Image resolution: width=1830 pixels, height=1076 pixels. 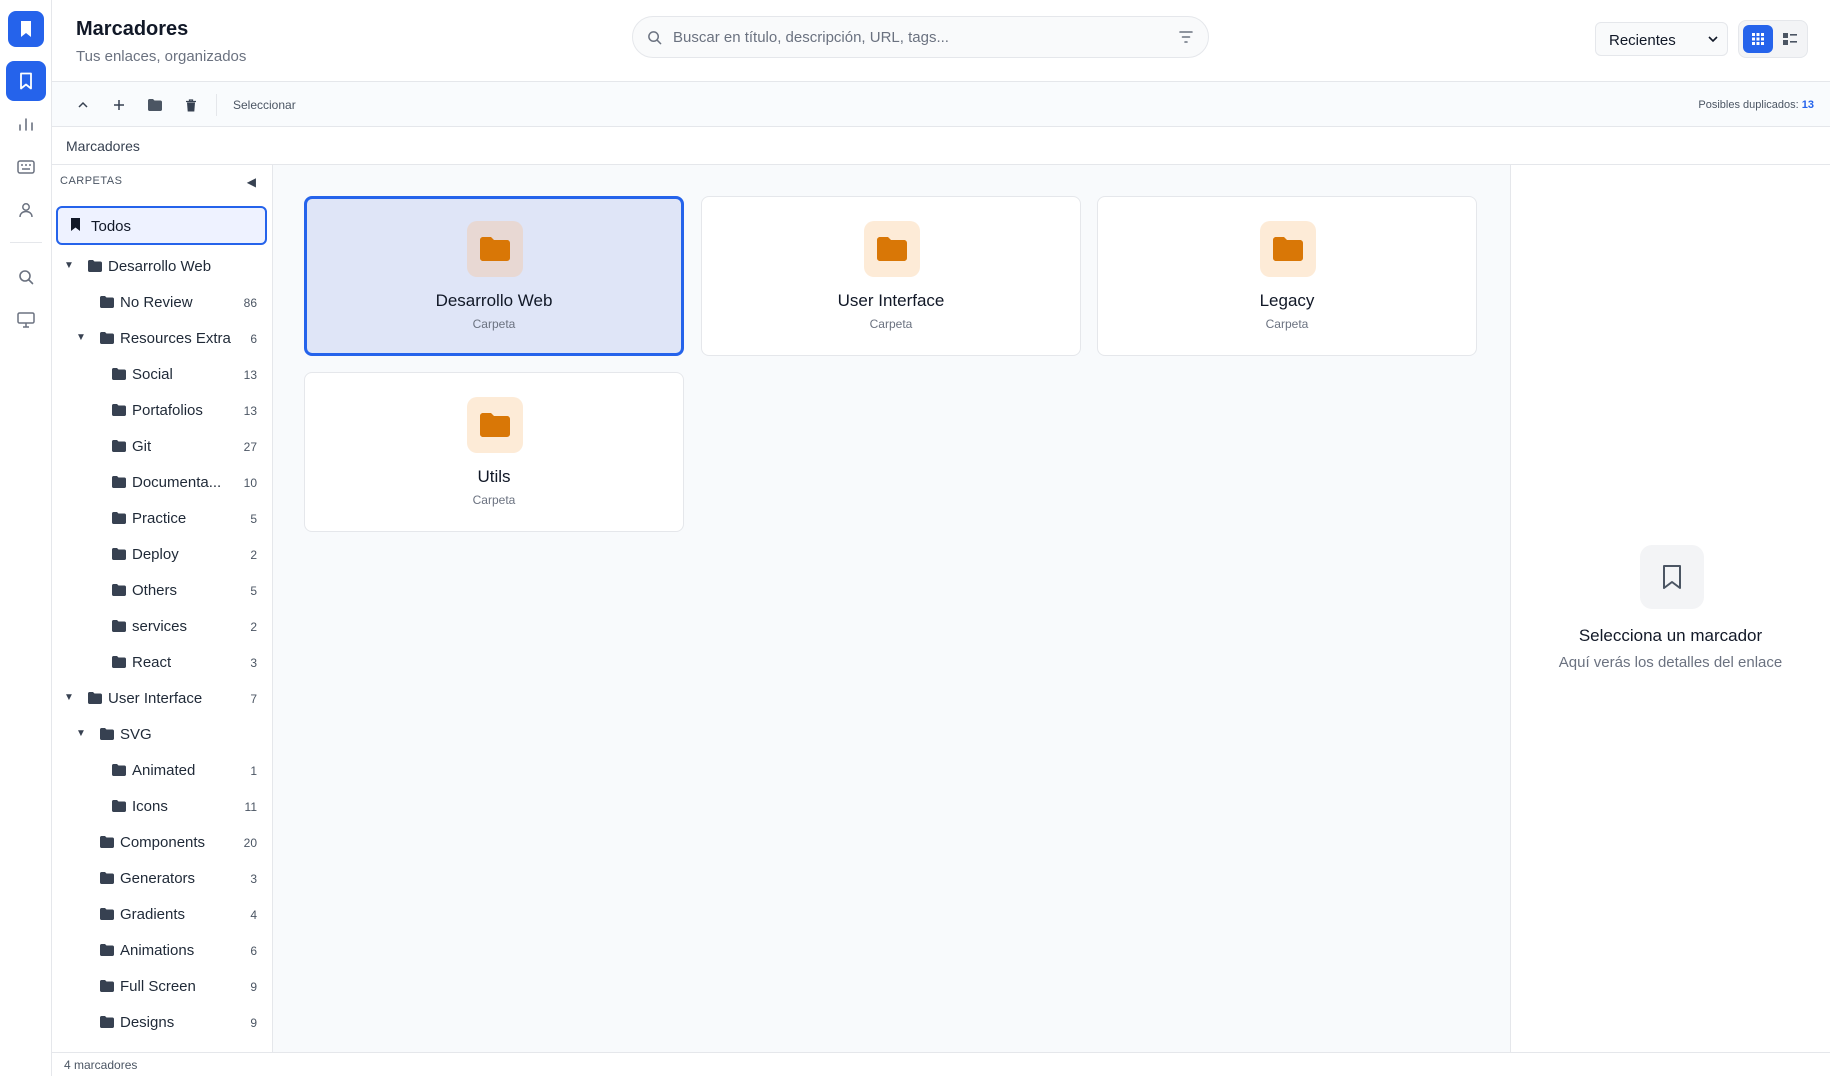 I want to click on tree-item: Gradients 4, so click(x=162, y=914).